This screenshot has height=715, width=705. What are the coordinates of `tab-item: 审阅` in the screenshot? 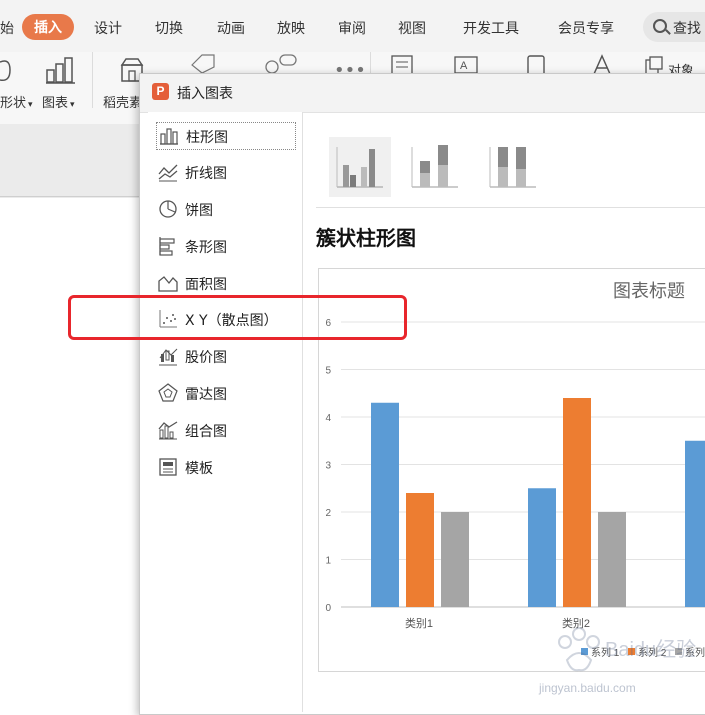 It's located at (352, 28).